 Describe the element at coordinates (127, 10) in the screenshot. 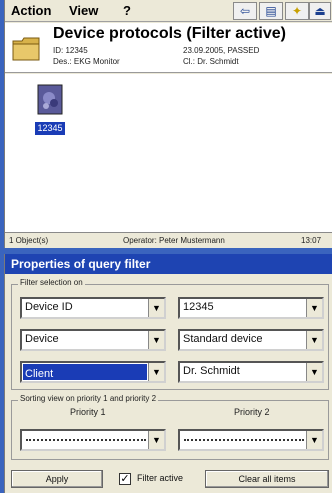

I see `menu-help: ?` at that location.